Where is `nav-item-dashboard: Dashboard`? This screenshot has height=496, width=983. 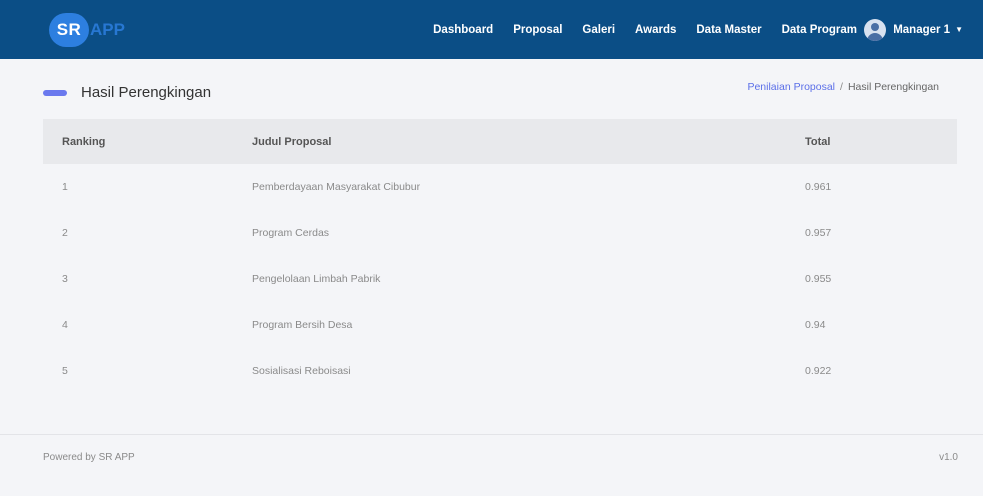
nav-item-dashboard: Dashboard is located at coordinates (463, 30).